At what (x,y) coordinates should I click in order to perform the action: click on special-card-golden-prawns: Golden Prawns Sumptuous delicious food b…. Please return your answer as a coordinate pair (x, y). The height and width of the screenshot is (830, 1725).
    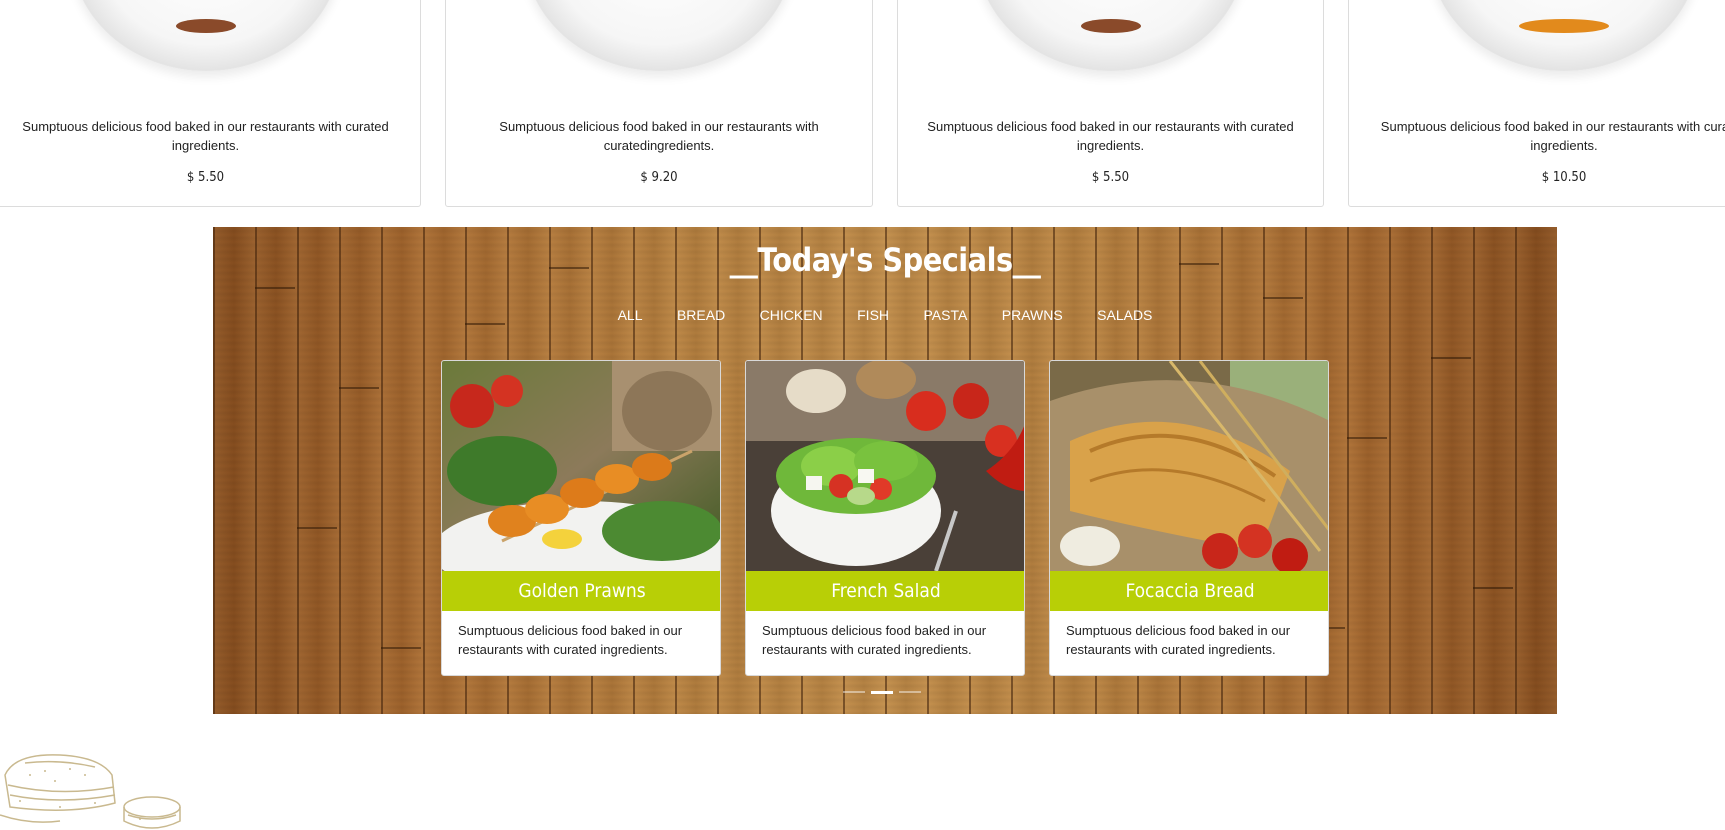
    Looking at the image, I should click on (581, 518).